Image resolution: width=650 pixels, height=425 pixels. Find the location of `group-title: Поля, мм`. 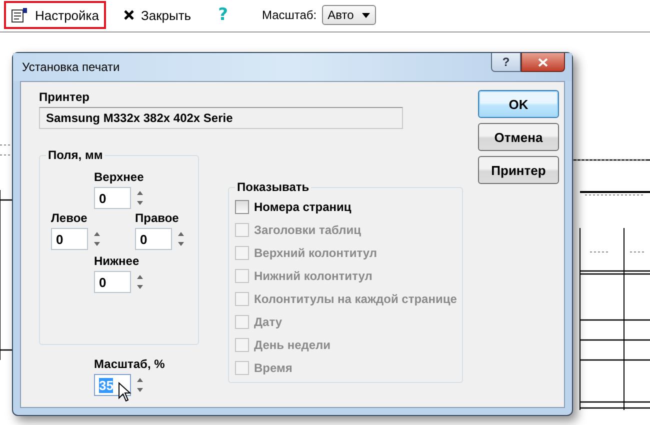

group-title: Поля, мм is located at coordinates (75, 155).